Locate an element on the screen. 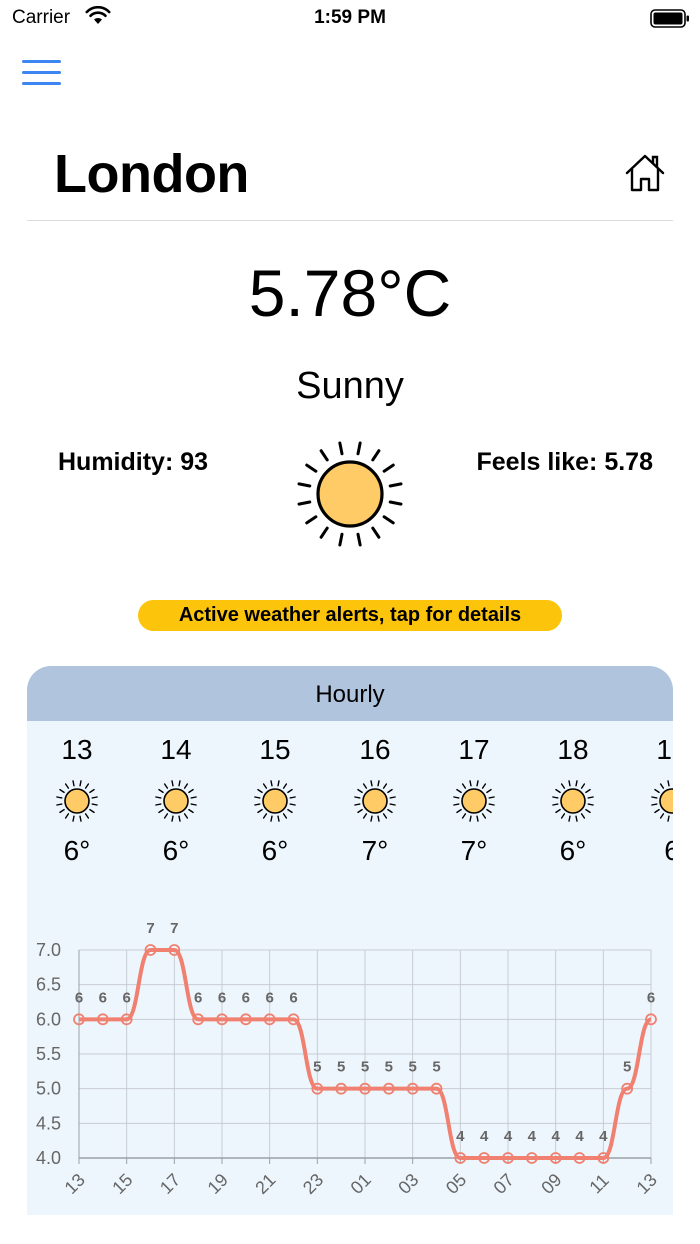 Image resolution: width=700 pixels, height=1244 pixels. x-tick-label: 19 is located at coordinates (218, 1184).